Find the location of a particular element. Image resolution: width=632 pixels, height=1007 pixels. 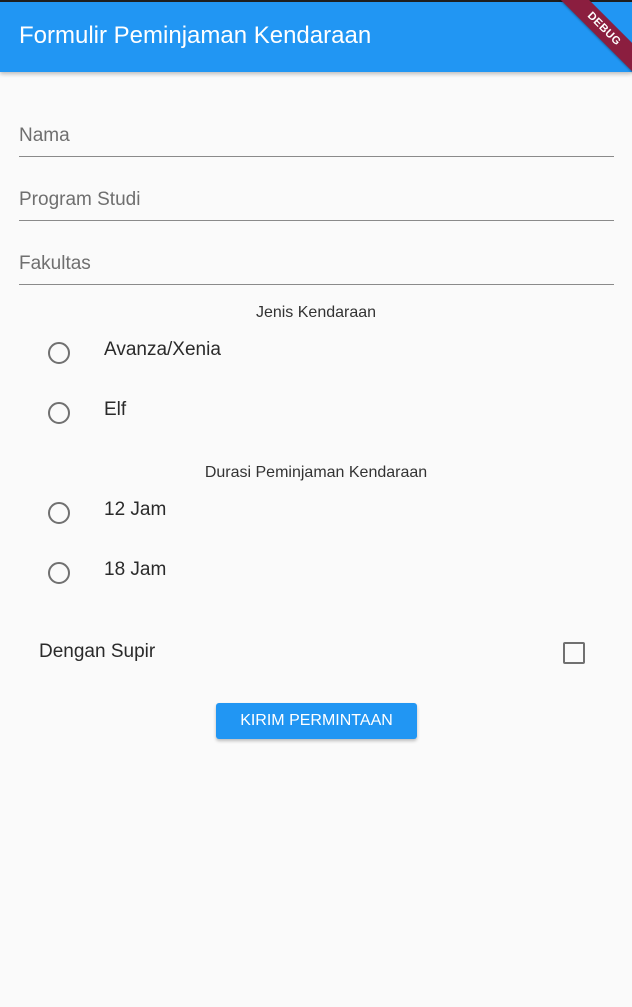

driver-checkbox-row: Dengan Supir is located at coordinates (316, 654).